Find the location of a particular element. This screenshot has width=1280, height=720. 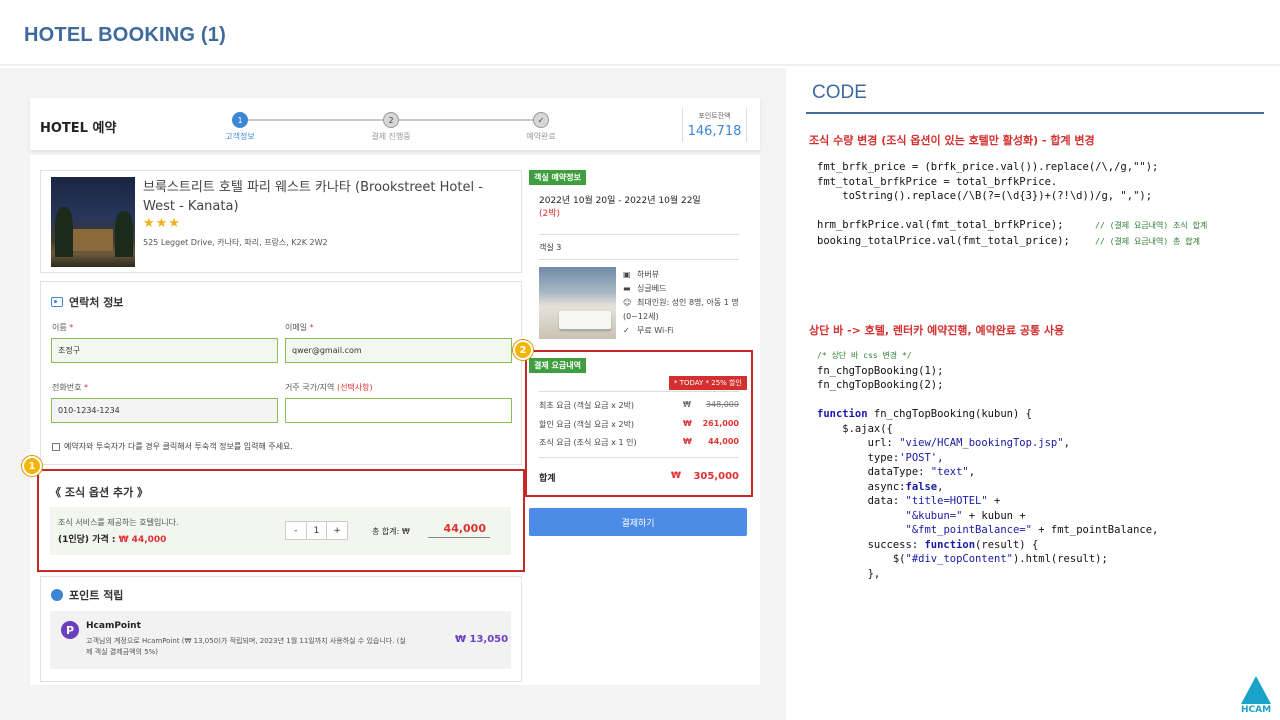

bed-icon: ▬ is located at coordinates (627, 288).